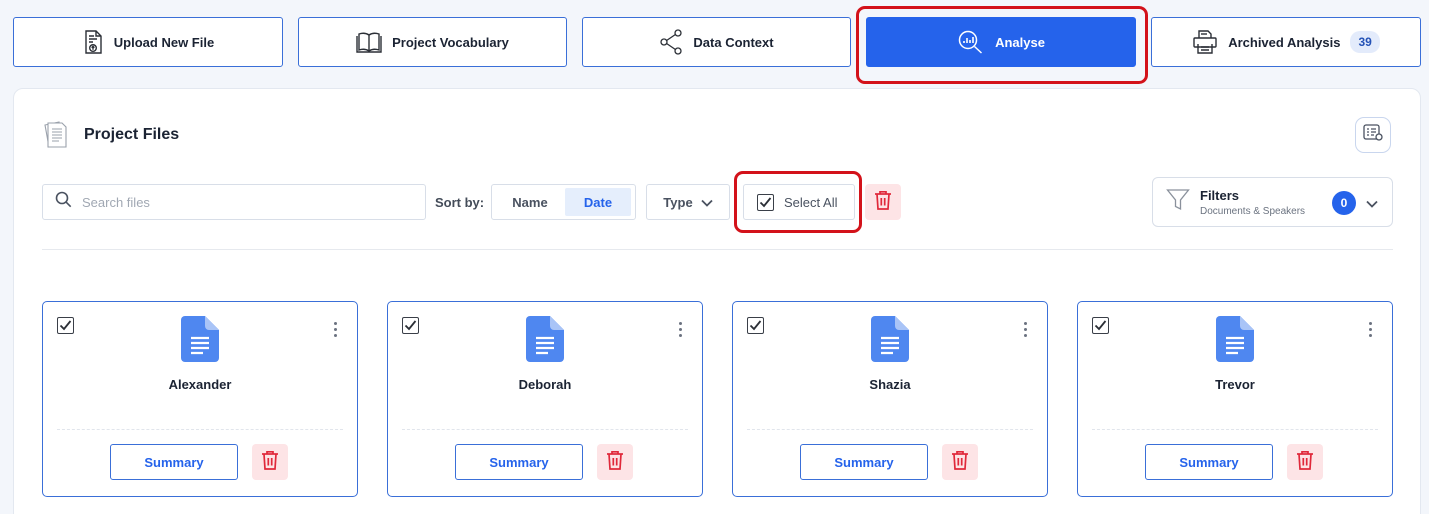 Image resolution: width=1429 pixels, height=514 pixels. I want to click on layout-icon, so click(1373, 135).